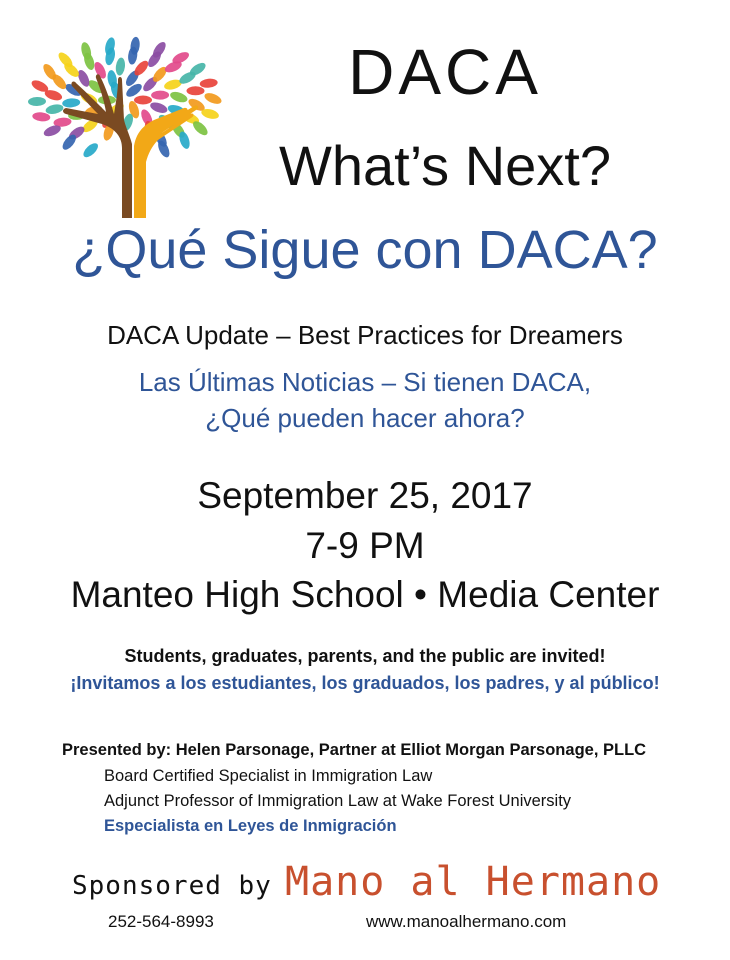 The width and height of the screenshot is (730, 960). What do you see at coordinates (365, 545) in the screenshot?
I see `event-time: 7-9 PM` at bounding box center [365, 545].